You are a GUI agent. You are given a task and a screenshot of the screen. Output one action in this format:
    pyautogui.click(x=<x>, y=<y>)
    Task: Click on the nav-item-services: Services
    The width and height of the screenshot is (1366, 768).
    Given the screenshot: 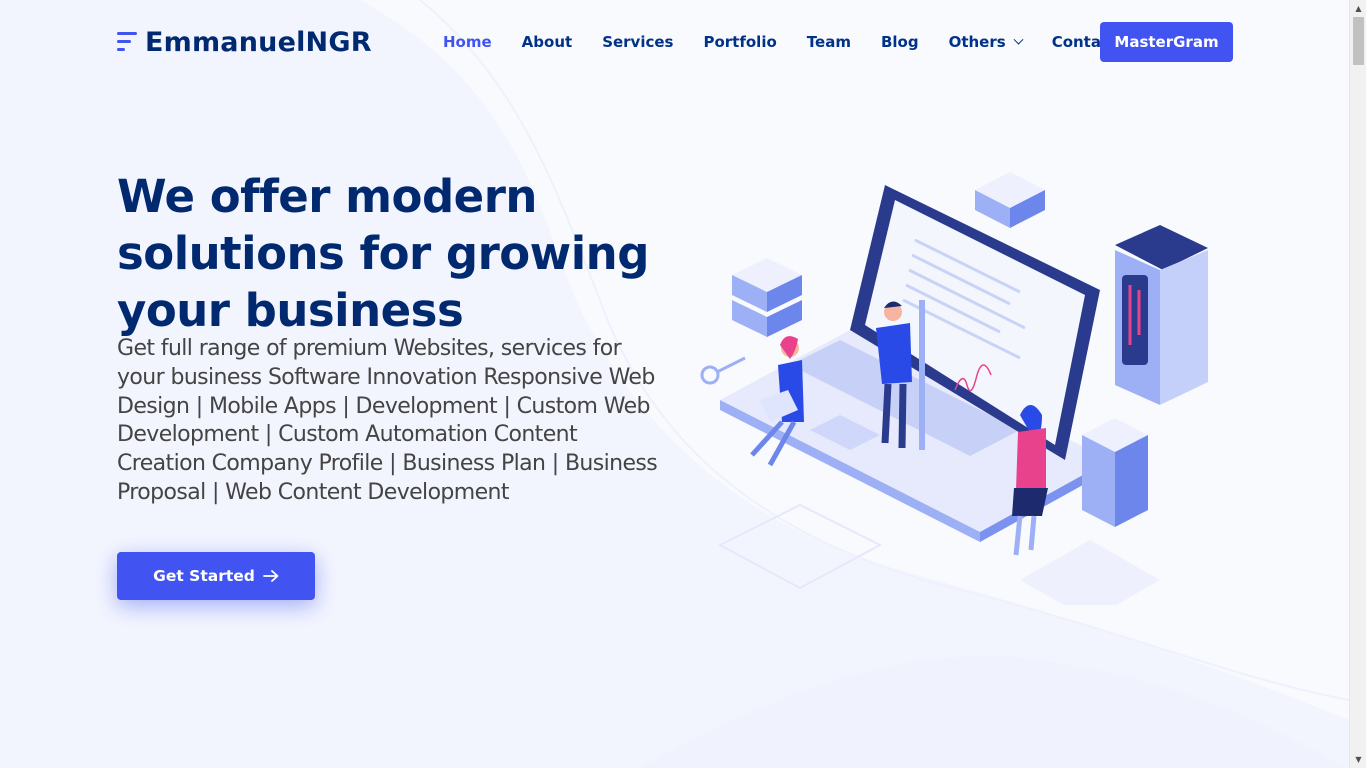 What is the action you would take?
    pyautogui.click(x=637, y=42)
    